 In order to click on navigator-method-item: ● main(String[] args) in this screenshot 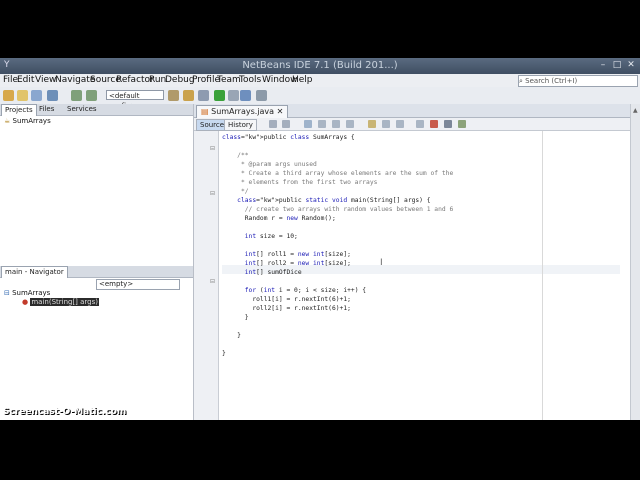, I will do `click(61, 302)`.